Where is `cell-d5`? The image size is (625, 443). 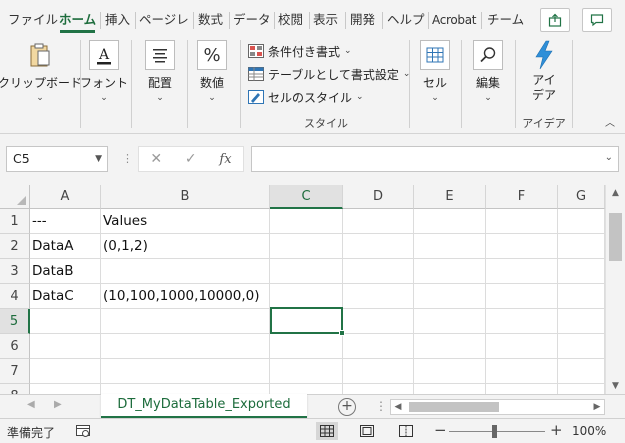 cell-d5 is located at coordinates (378, 321).